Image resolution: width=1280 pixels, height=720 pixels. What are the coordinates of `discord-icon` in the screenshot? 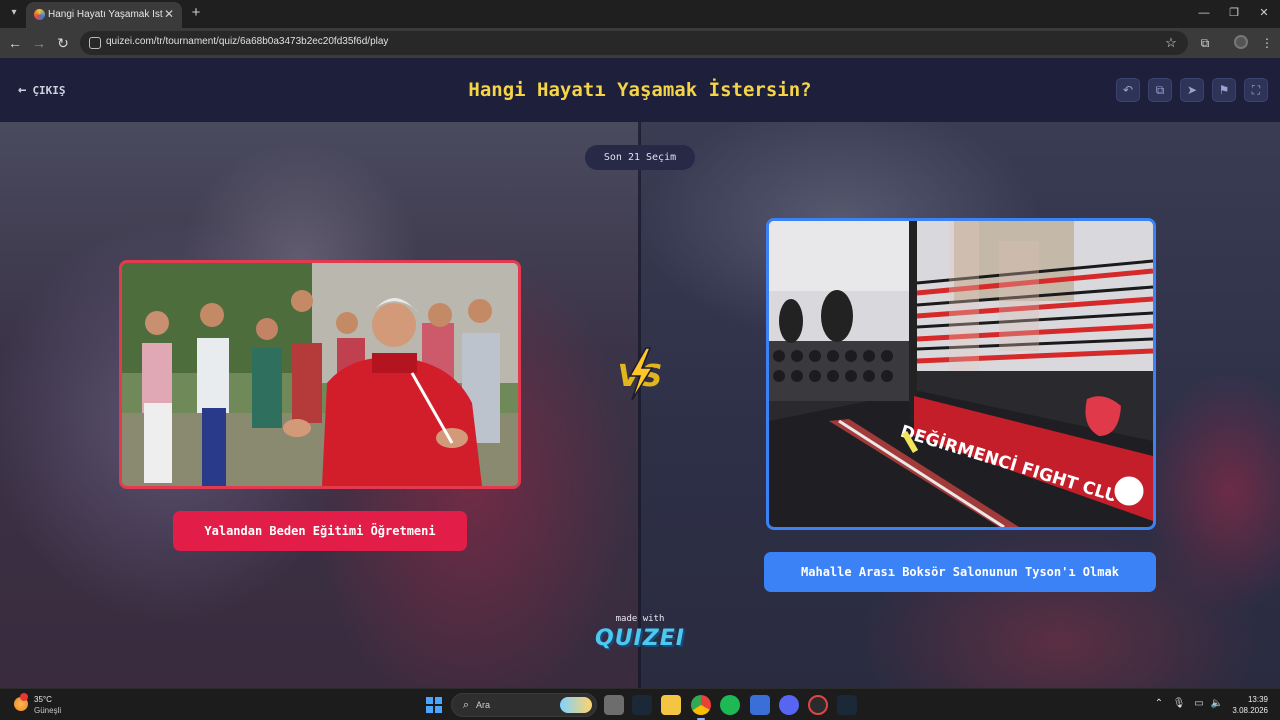 It's located at (789, 705).